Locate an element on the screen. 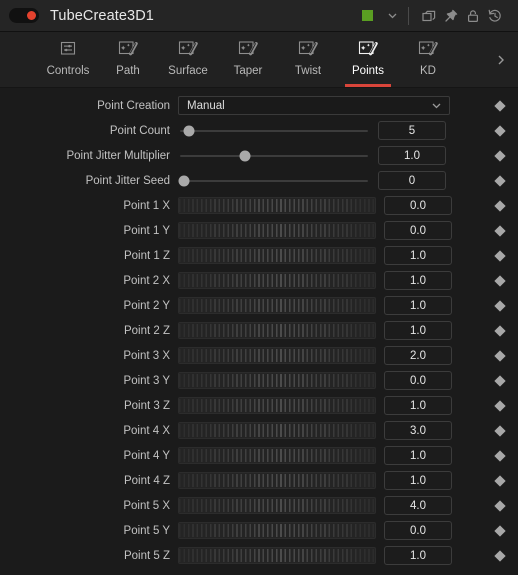  param-label: Point 2 Z is located at coordinates (146, 330).